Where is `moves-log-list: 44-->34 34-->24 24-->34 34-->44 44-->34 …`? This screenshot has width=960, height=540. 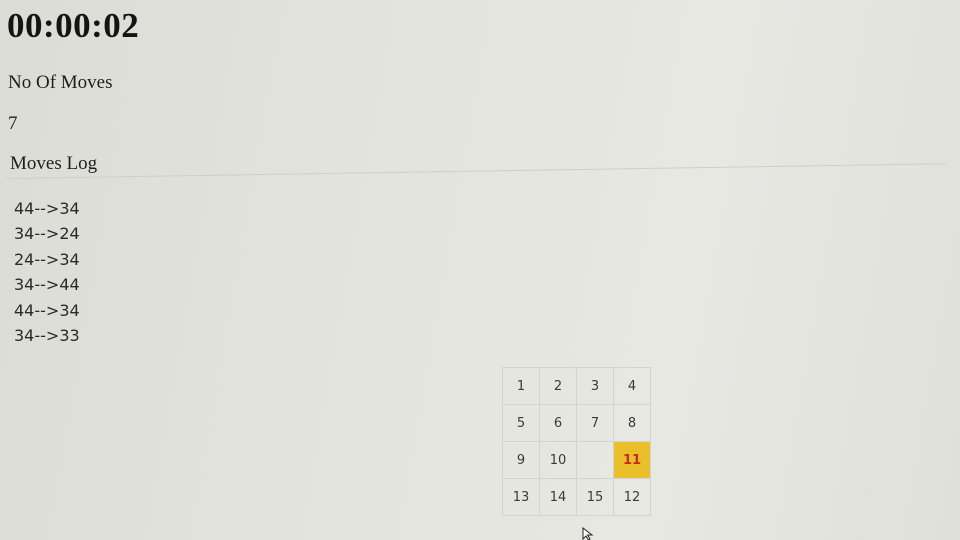 moves-log-list: 44-->34 34-->24 24-->34 34-->44 44-->34 … is located at coordinates (47, 272).